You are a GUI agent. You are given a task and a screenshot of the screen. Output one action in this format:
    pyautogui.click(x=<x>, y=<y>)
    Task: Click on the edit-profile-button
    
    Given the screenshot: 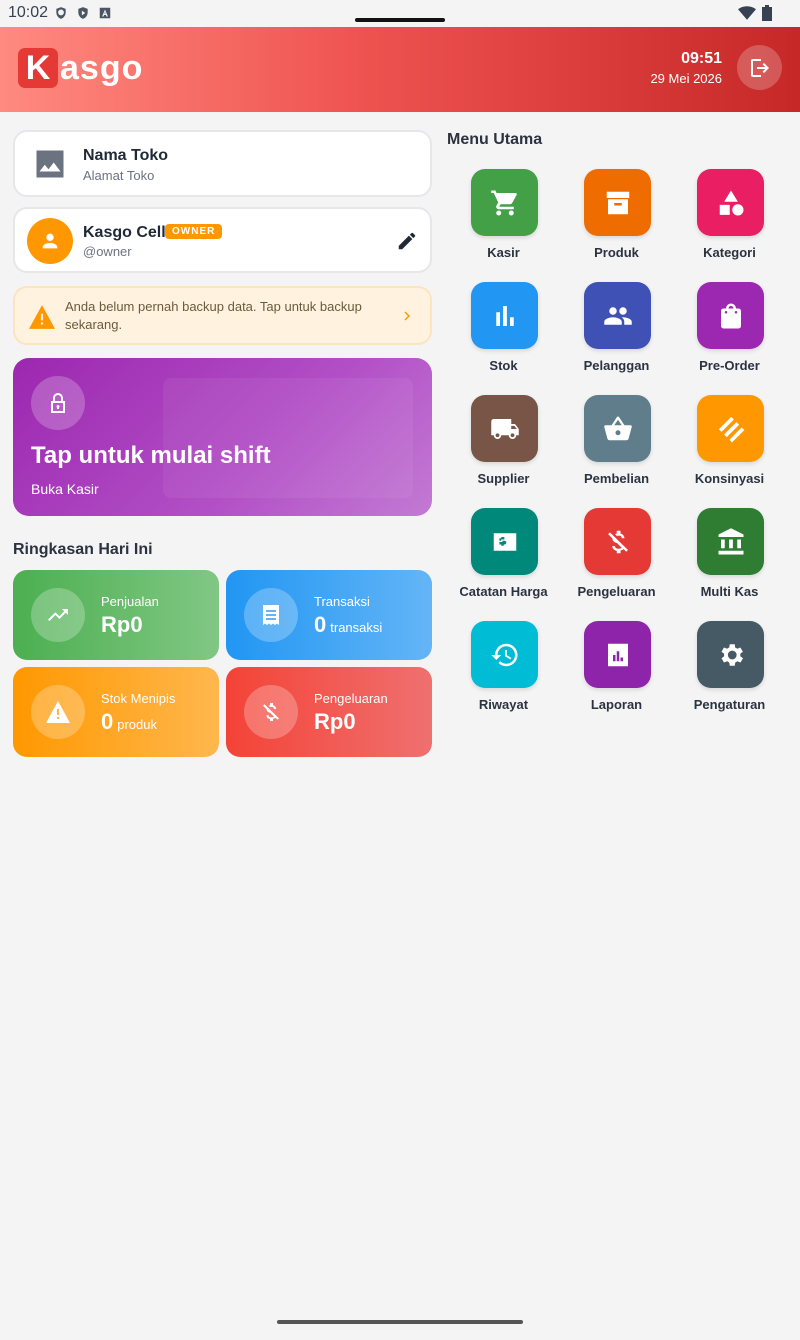 What is the action you would take?
    pyautogui.click(x=407, y=241)
    